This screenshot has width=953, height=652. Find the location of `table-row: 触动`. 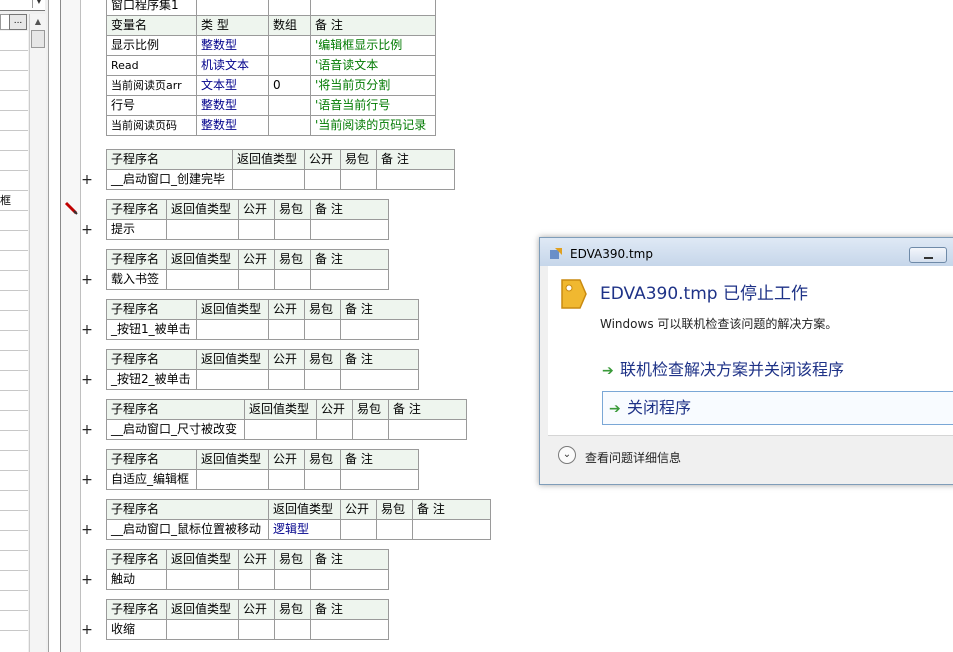

table-row: 触动 is located at coordinates (247, 579).